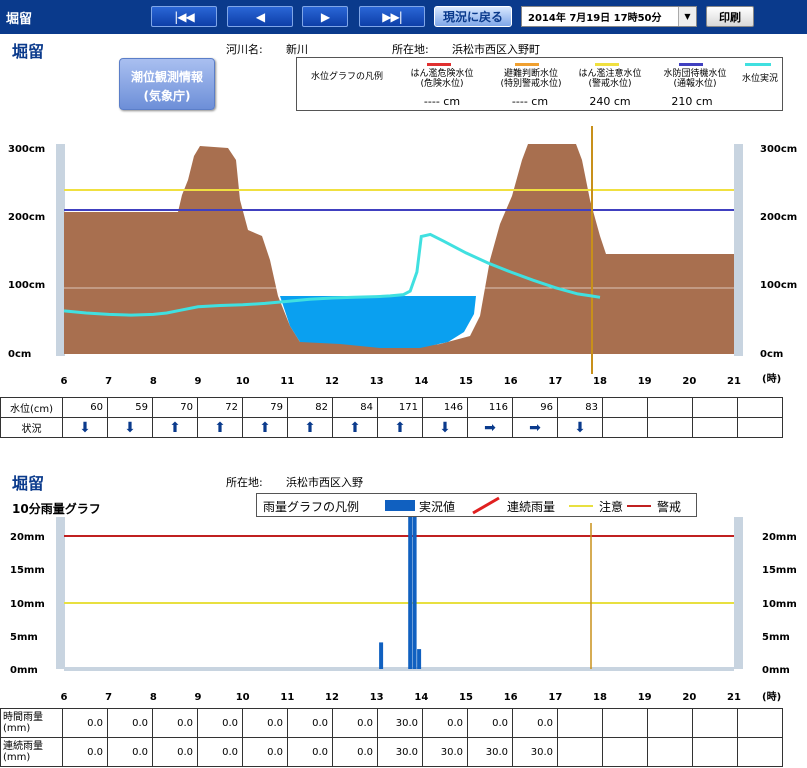 The width and height of the screenshot is (807, 768). I want to click on next-button: ▶, so click(325, 16).